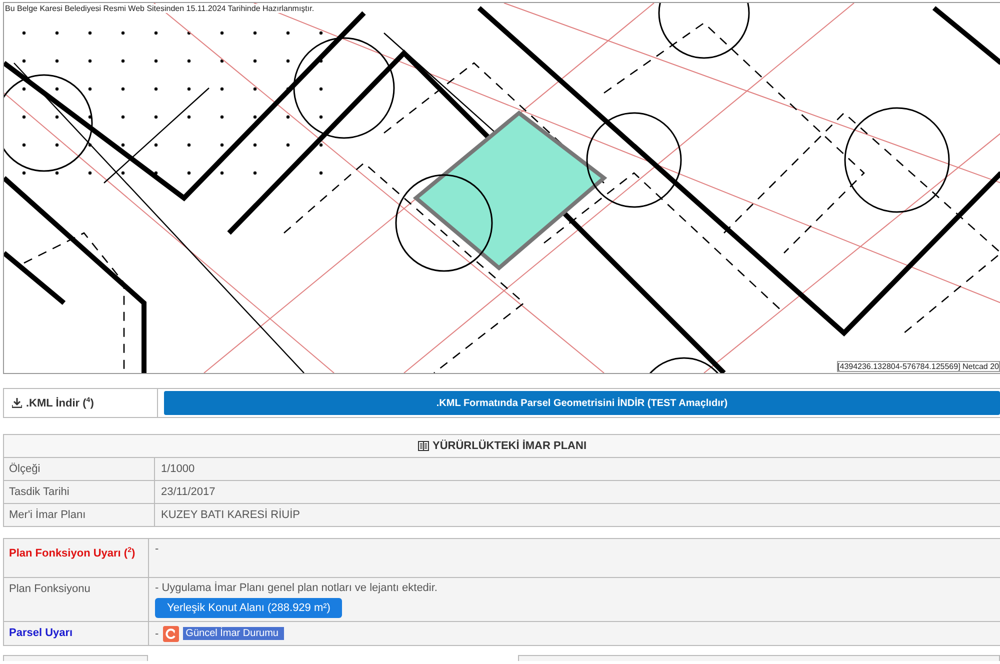  What do you see at coordinates (170, 634) in the screenshot?
I see `refresh-icon` at bounding box center [170, 634].